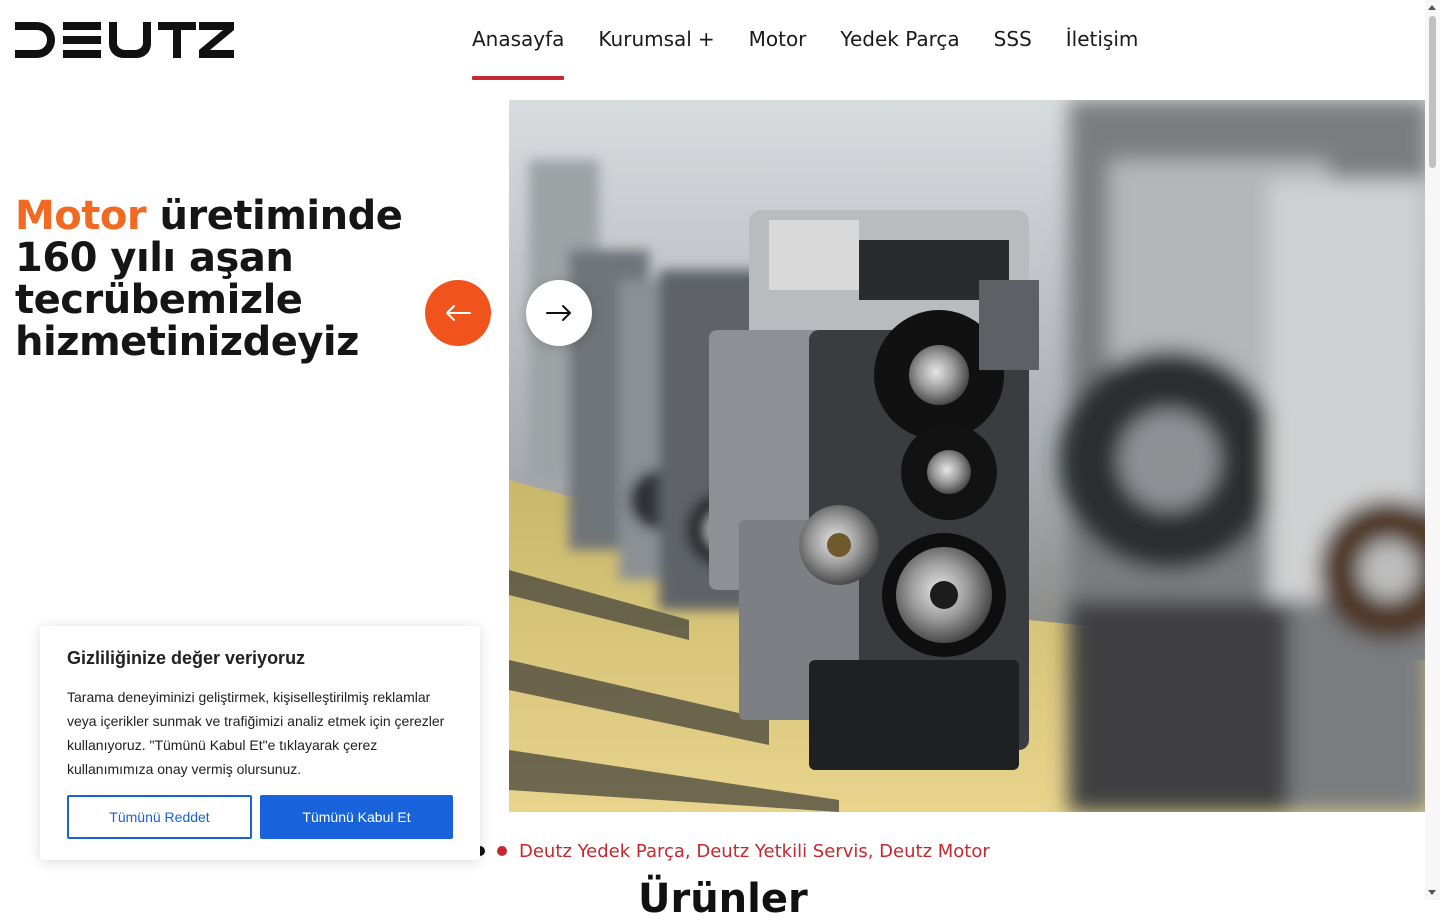 The height and width of the screenshot is (922, 1440). What do you see at coordinates (356, 817) in the screenshot?
I see `accept-all-button: Tümünü Kabul Et` at bounding box center [356, 817].